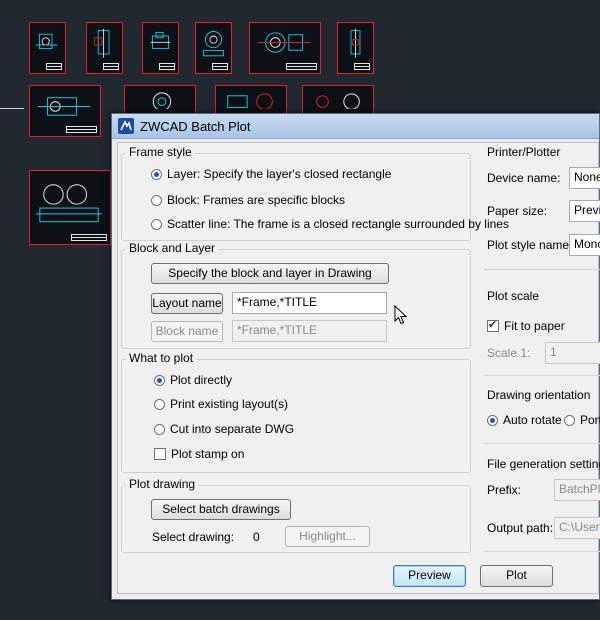 The image size is (600, 620). I want to click on output-path-input: C:\Users\, so click(577, 528).